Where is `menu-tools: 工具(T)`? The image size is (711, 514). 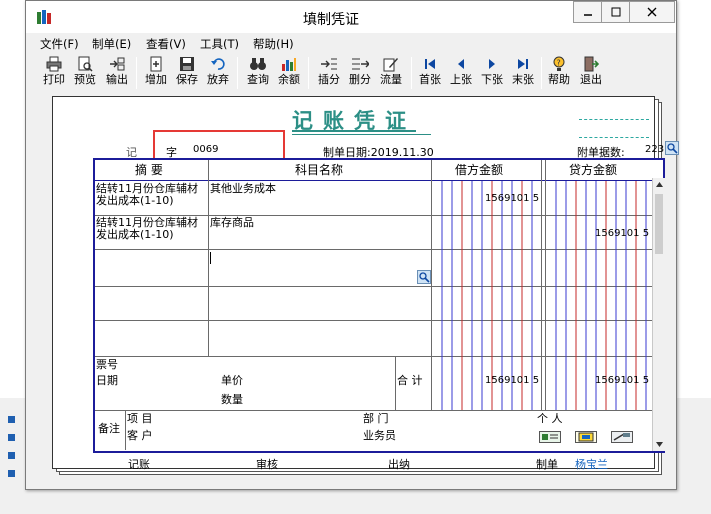 menu-tools: 工具(T) is located at coordinates (219, 44).